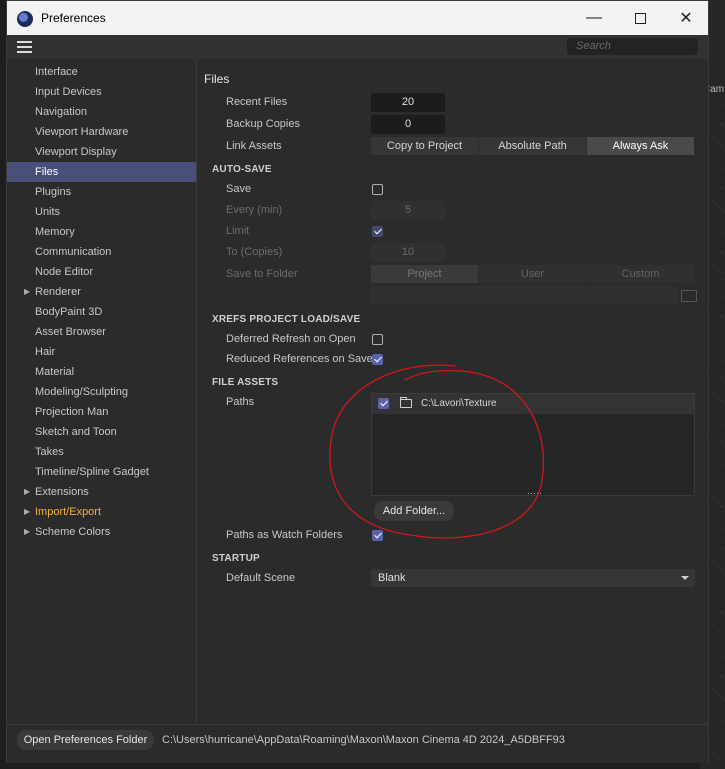  I want to click on sidebar-item-modeling-sculpting: Modeling/Sculpting, so click(101, 392).